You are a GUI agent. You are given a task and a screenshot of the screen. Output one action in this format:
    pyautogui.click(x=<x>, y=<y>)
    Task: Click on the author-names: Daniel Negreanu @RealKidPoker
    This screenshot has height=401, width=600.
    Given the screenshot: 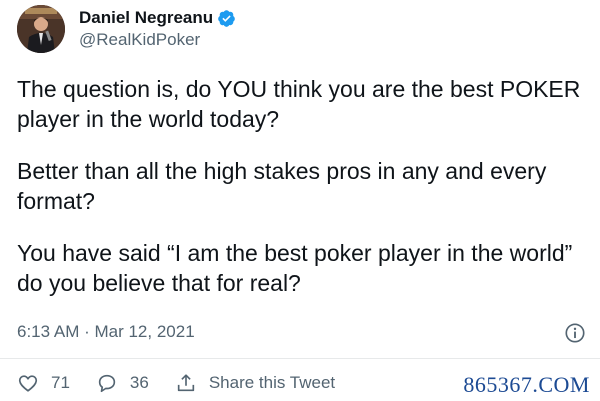 What is the action you would take?
    pyautogui.click(x=157, y=29)
    